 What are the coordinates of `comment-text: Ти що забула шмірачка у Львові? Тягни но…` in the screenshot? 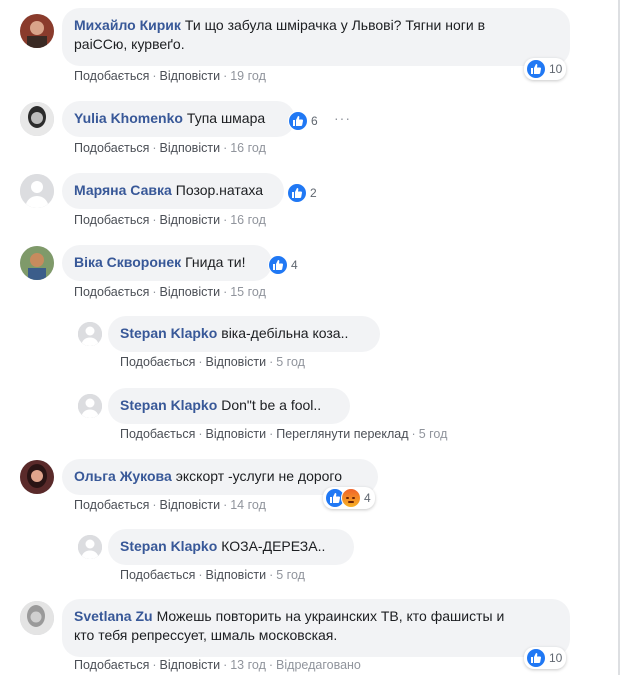 It's located at (335, 25).